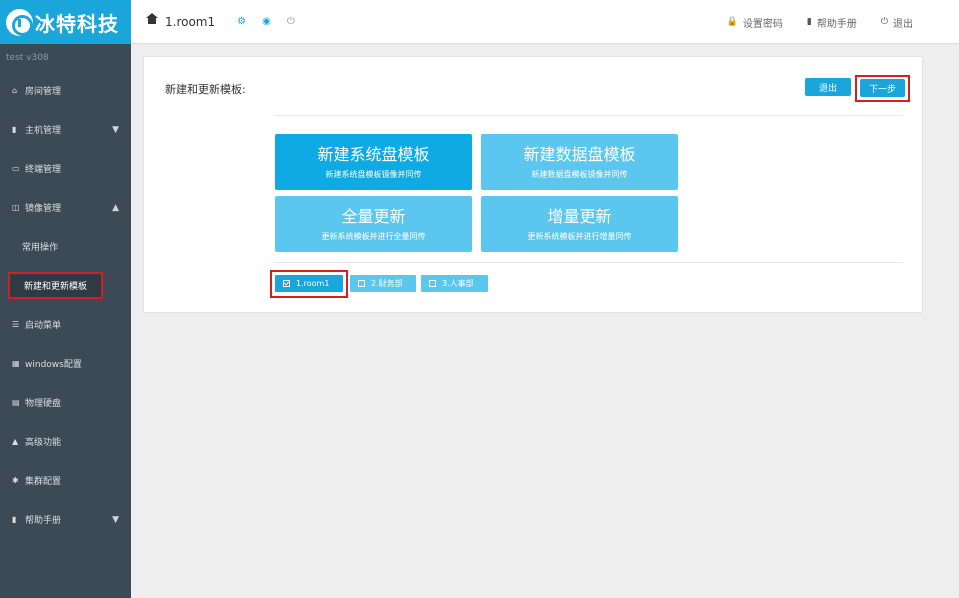  Describe the element at coordinates (53, 365) in the screenshot. I see `sidebar-item-label: windows配置` at that location.